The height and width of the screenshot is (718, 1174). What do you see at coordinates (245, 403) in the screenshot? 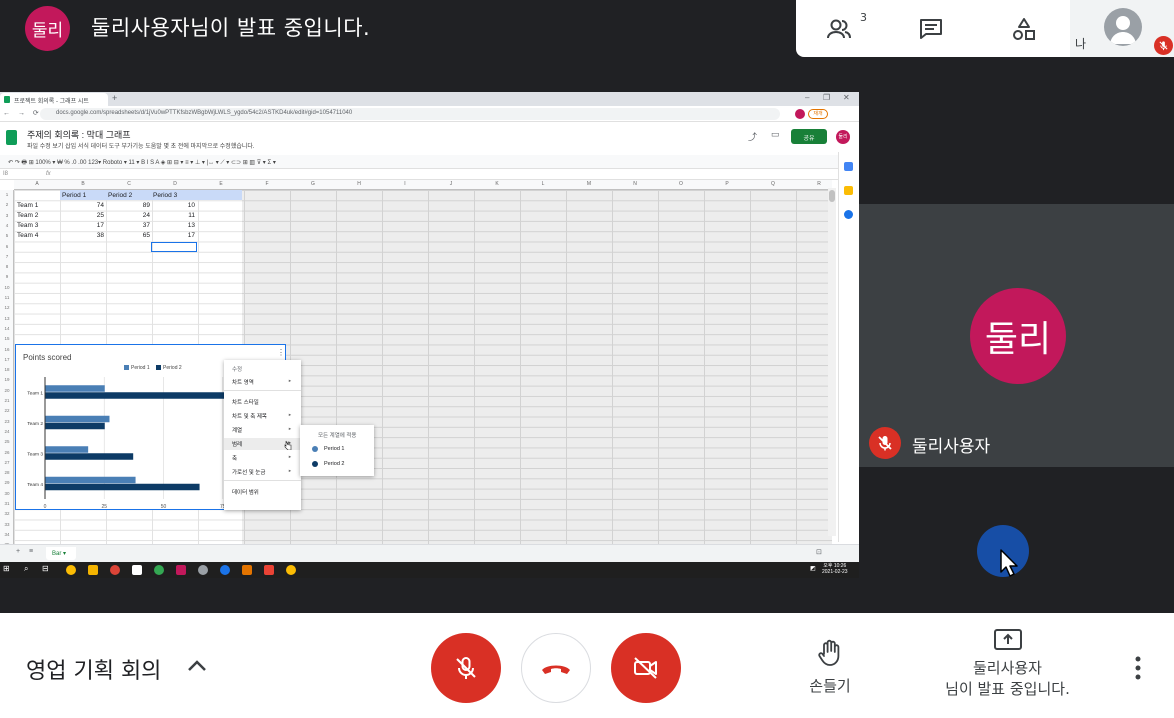
I see `menu-item-chart-style: 차트 스타일` at bounding box center [245, 403].